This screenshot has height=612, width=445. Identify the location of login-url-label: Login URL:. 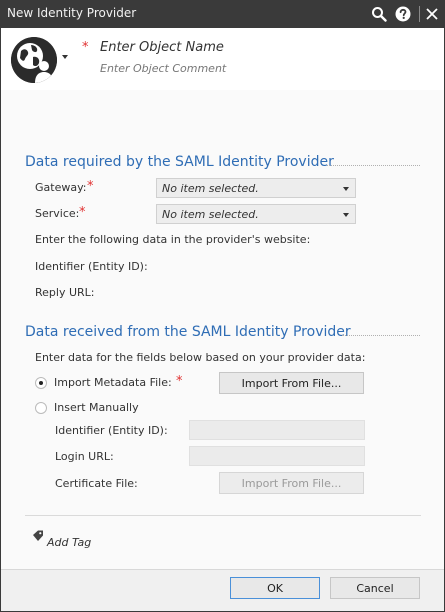
(84, 456).